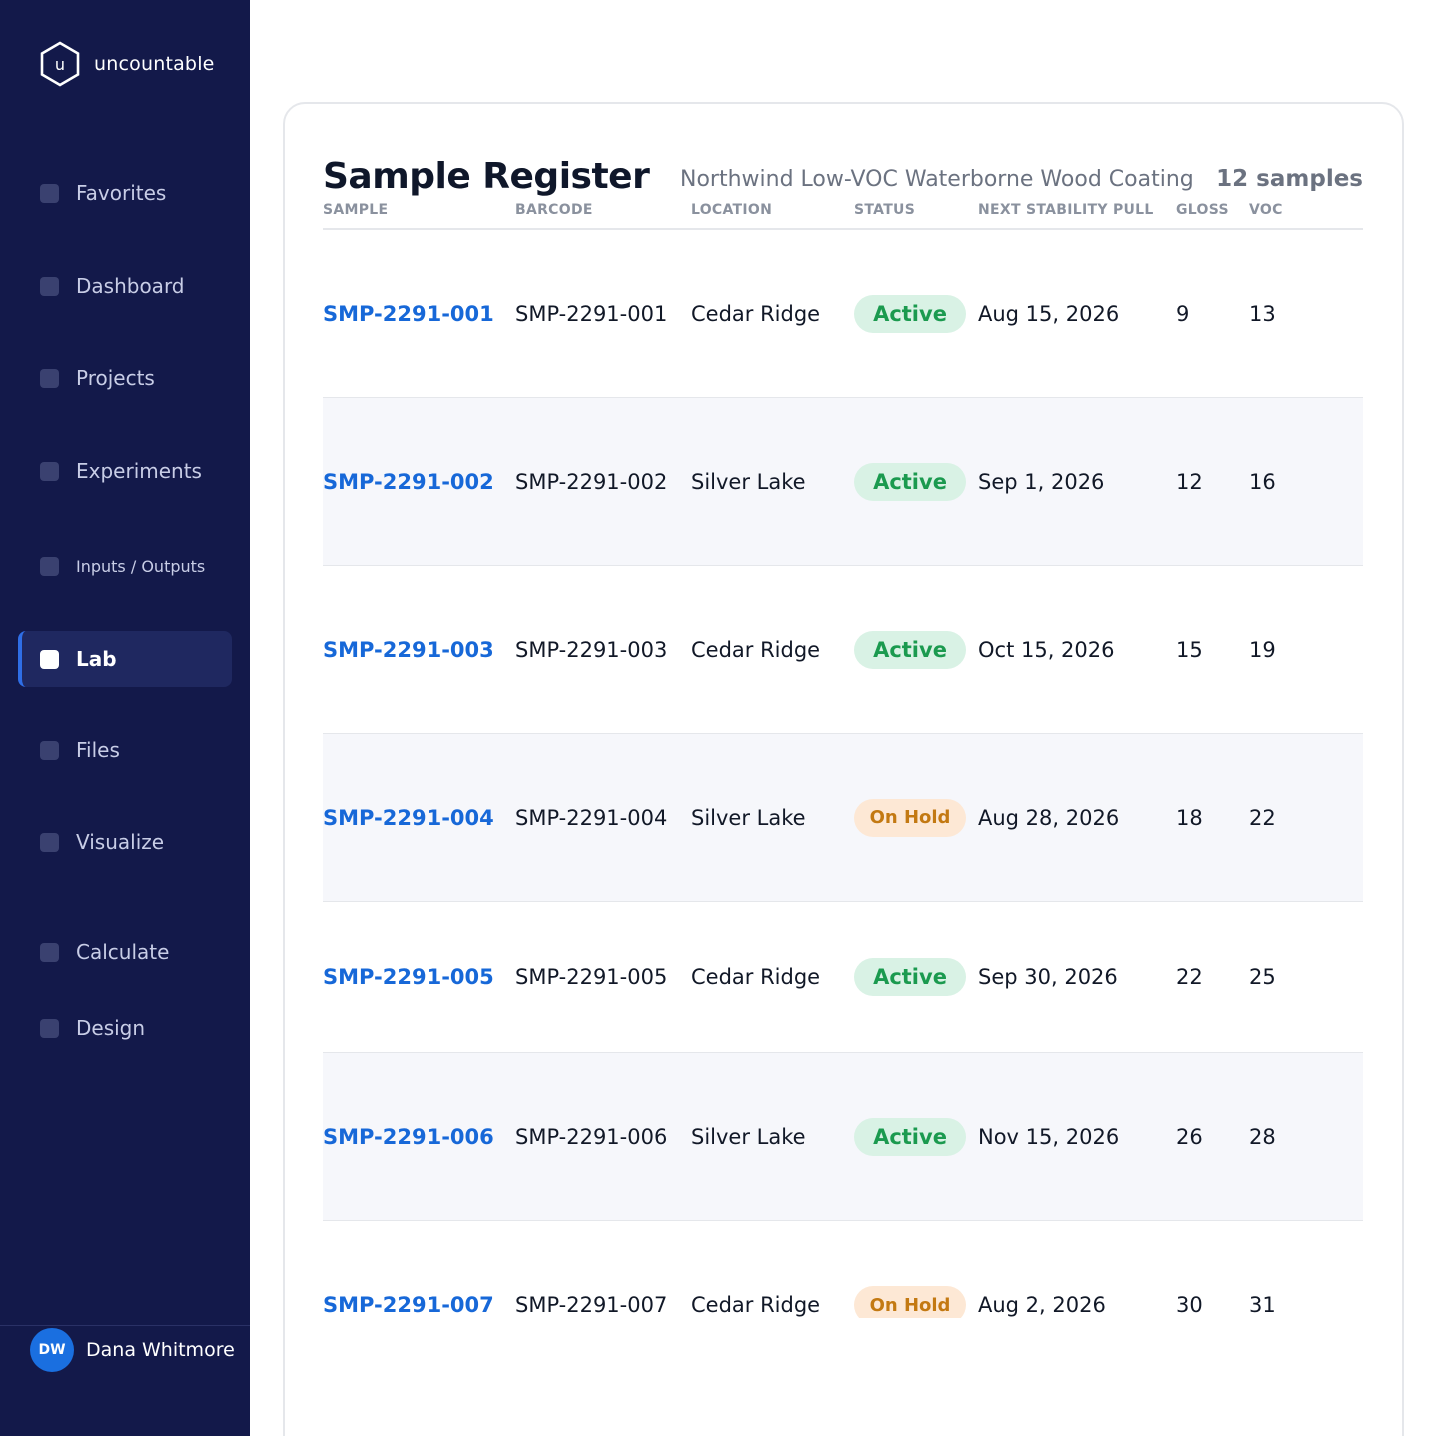 The height and width of the screenshot is (1436, 1436). I want to click on sample-link: SMP-2291-006, so click(408, 1137).